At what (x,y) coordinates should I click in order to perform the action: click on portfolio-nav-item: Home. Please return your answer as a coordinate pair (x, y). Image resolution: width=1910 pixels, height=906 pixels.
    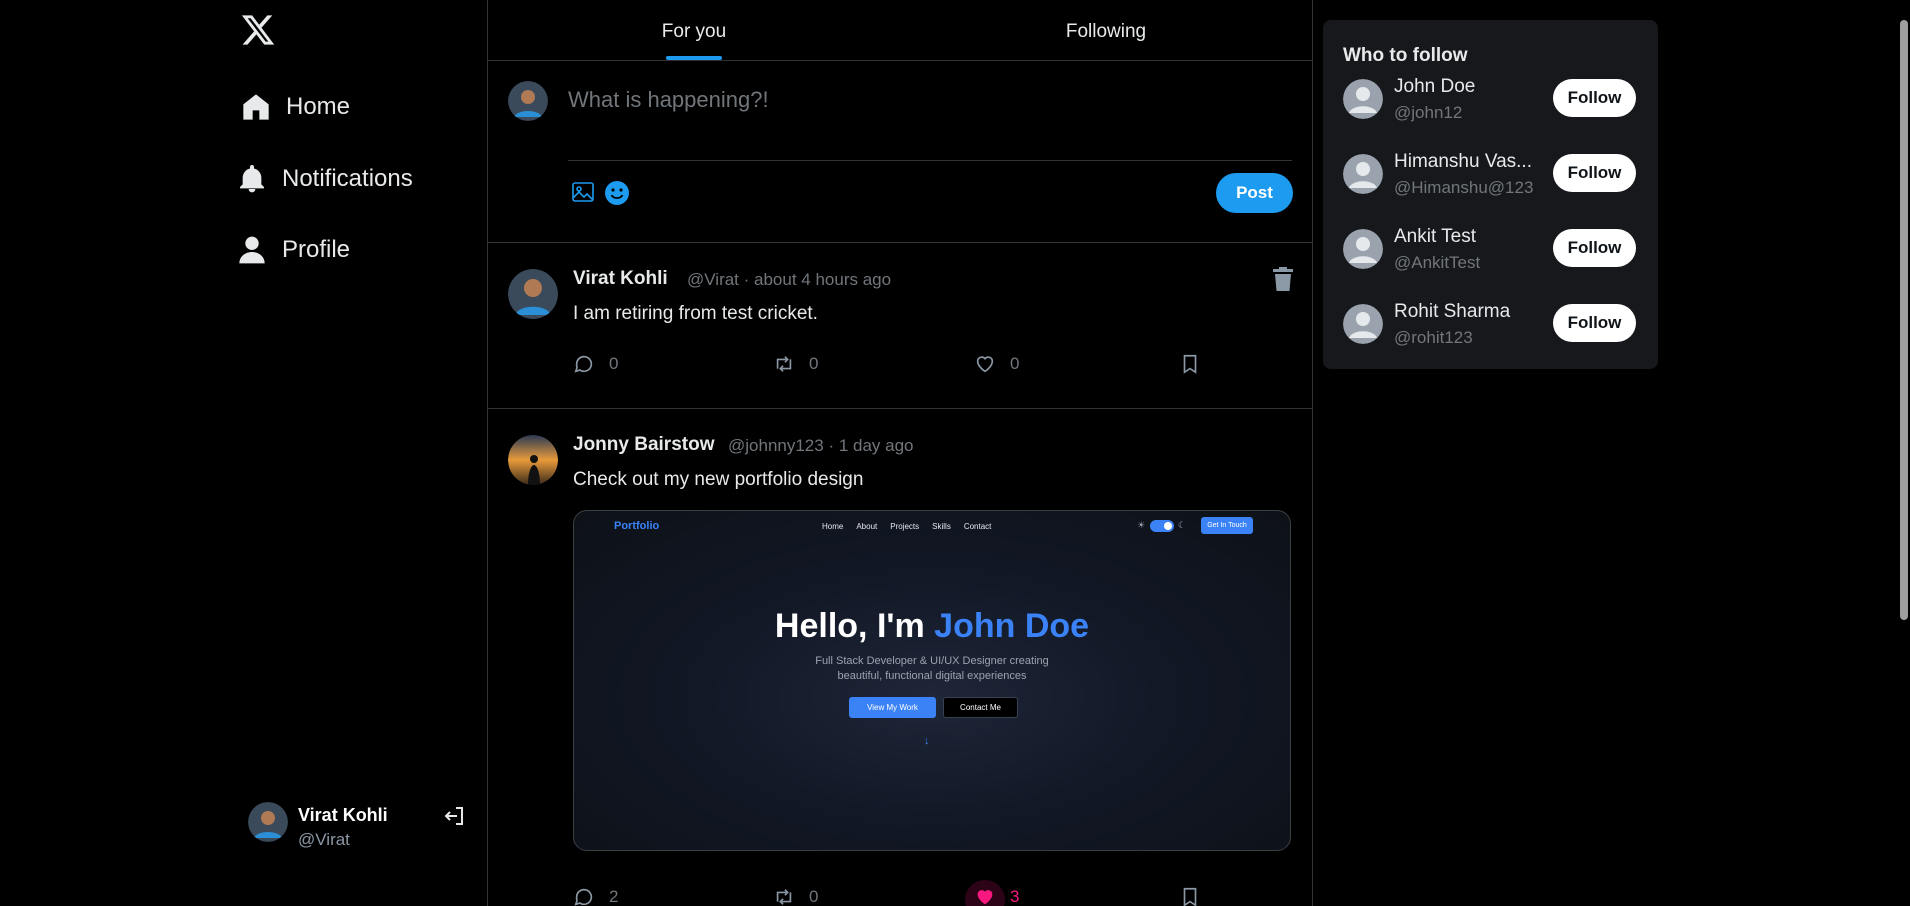
    Looking at the image, I should click on (833, 526).